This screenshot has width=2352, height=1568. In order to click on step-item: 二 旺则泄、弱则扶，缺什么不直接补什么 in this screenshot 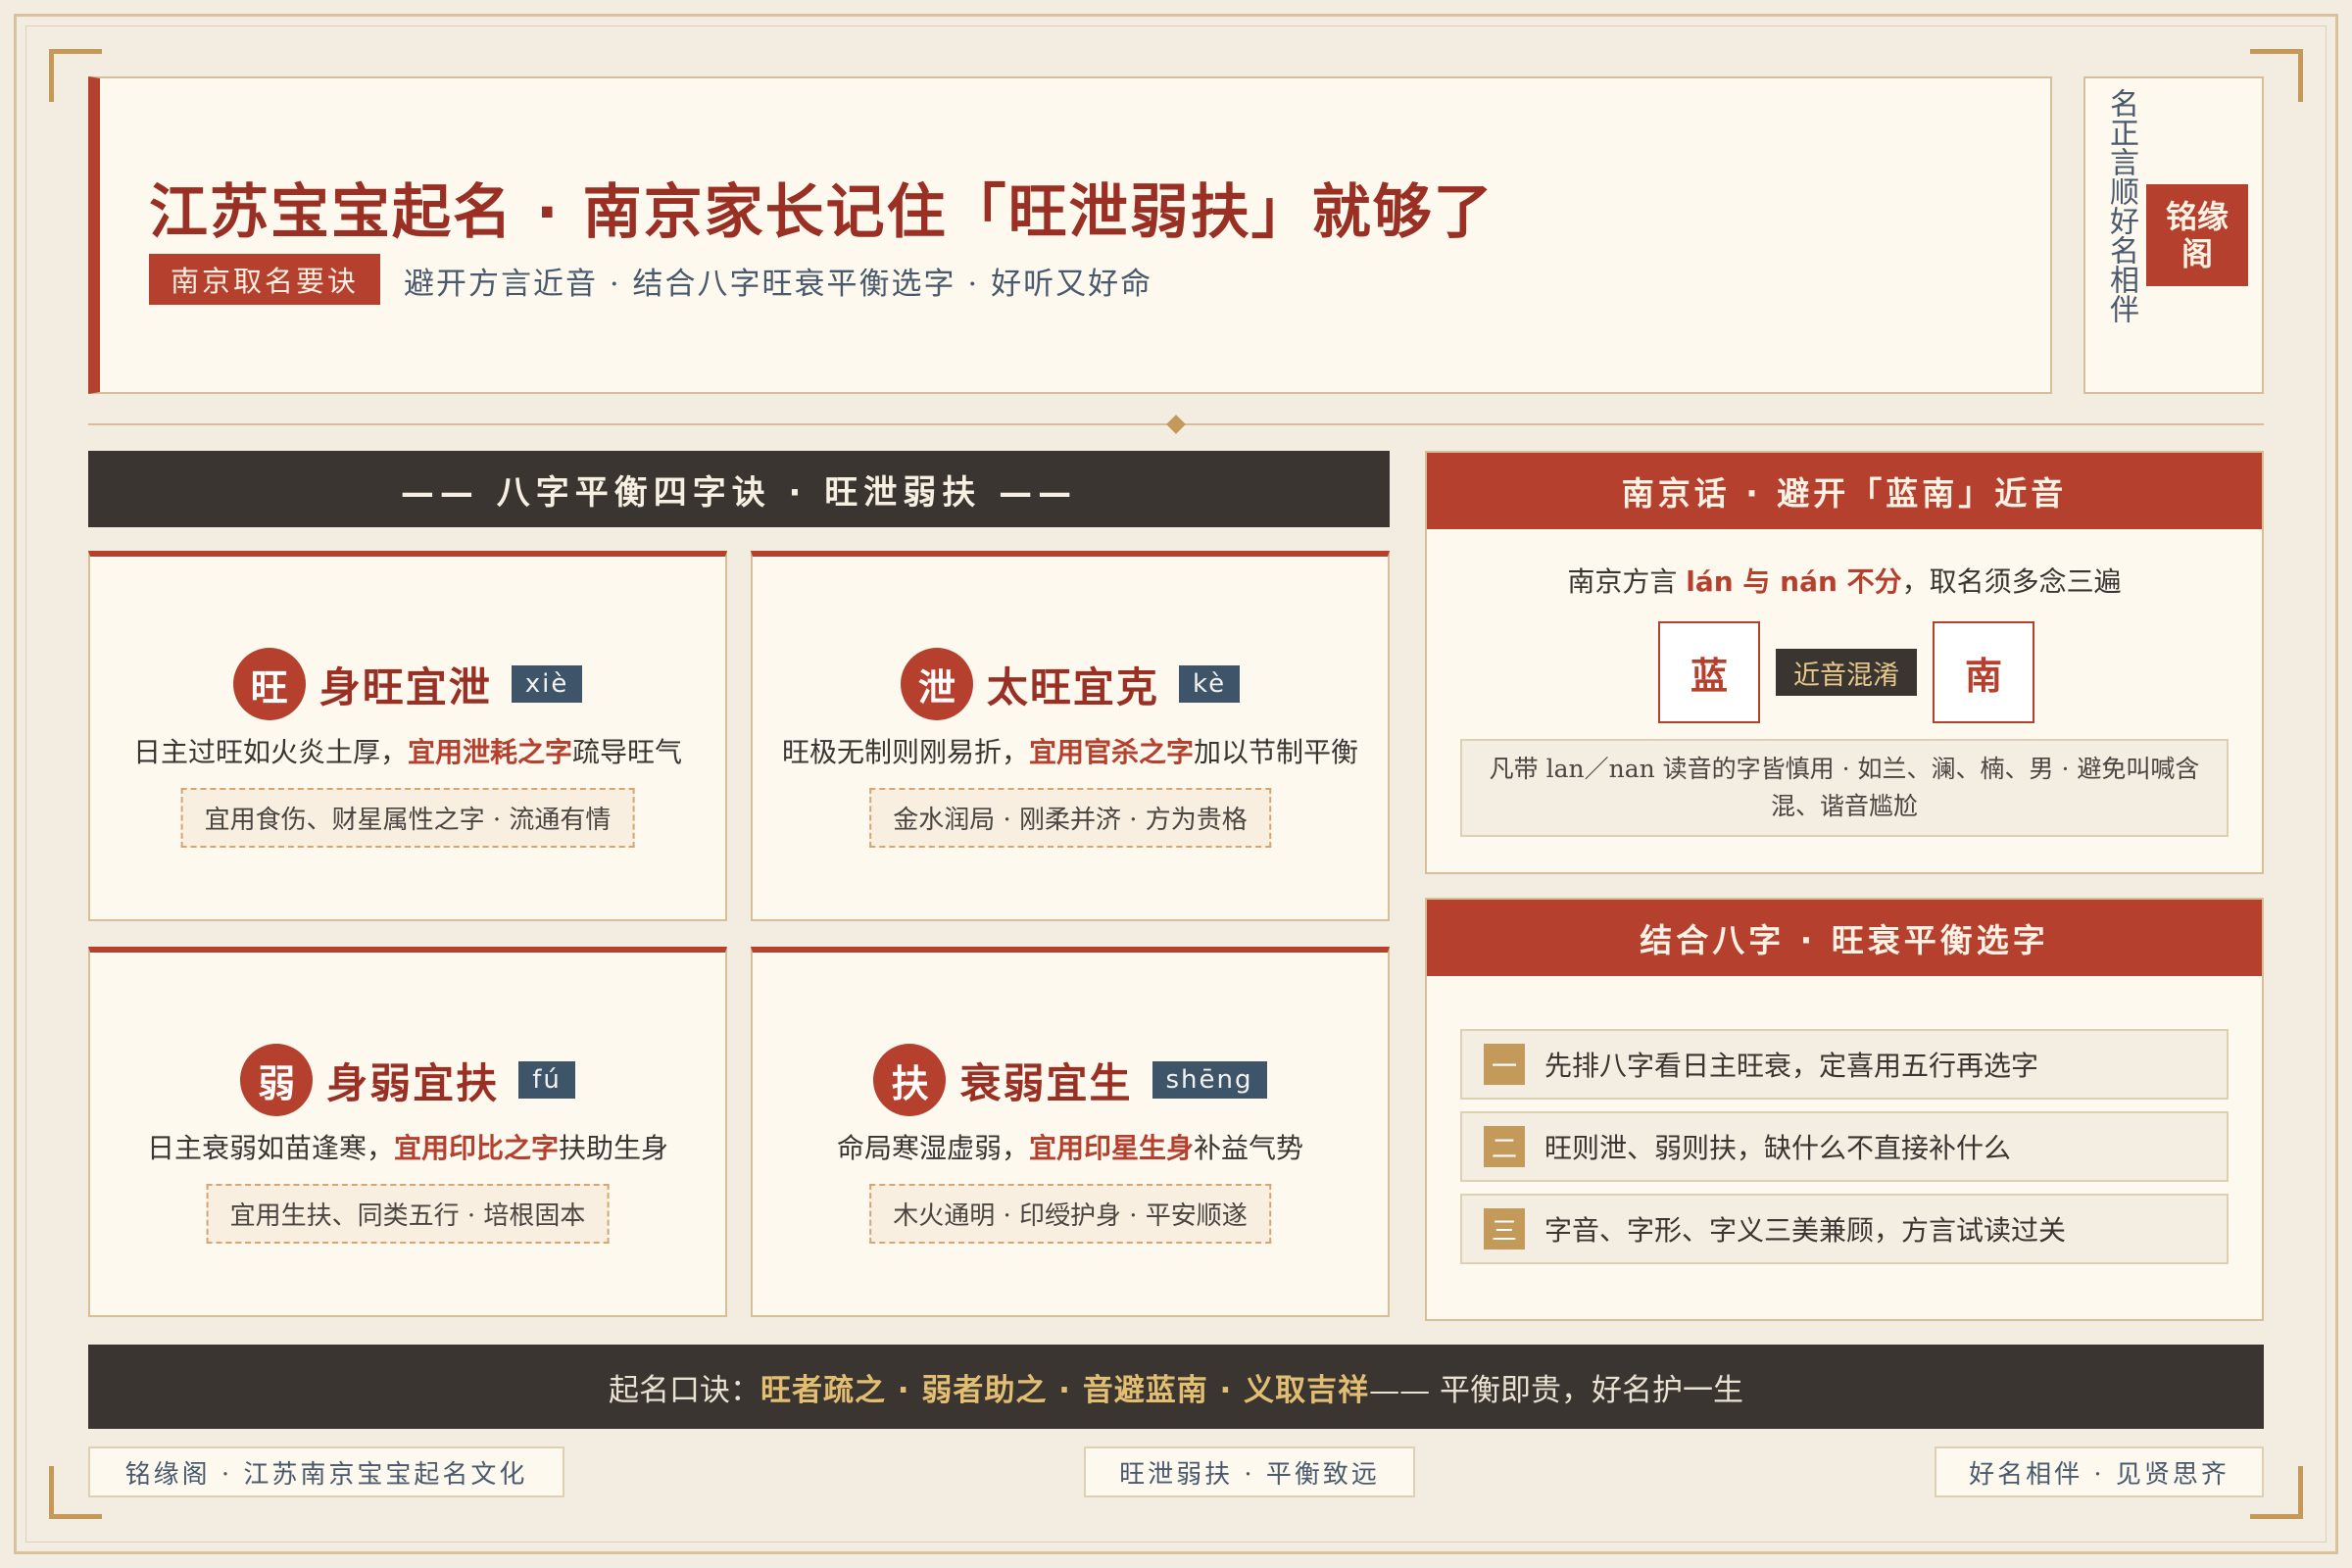, I will do `click(1844, 1146)`.